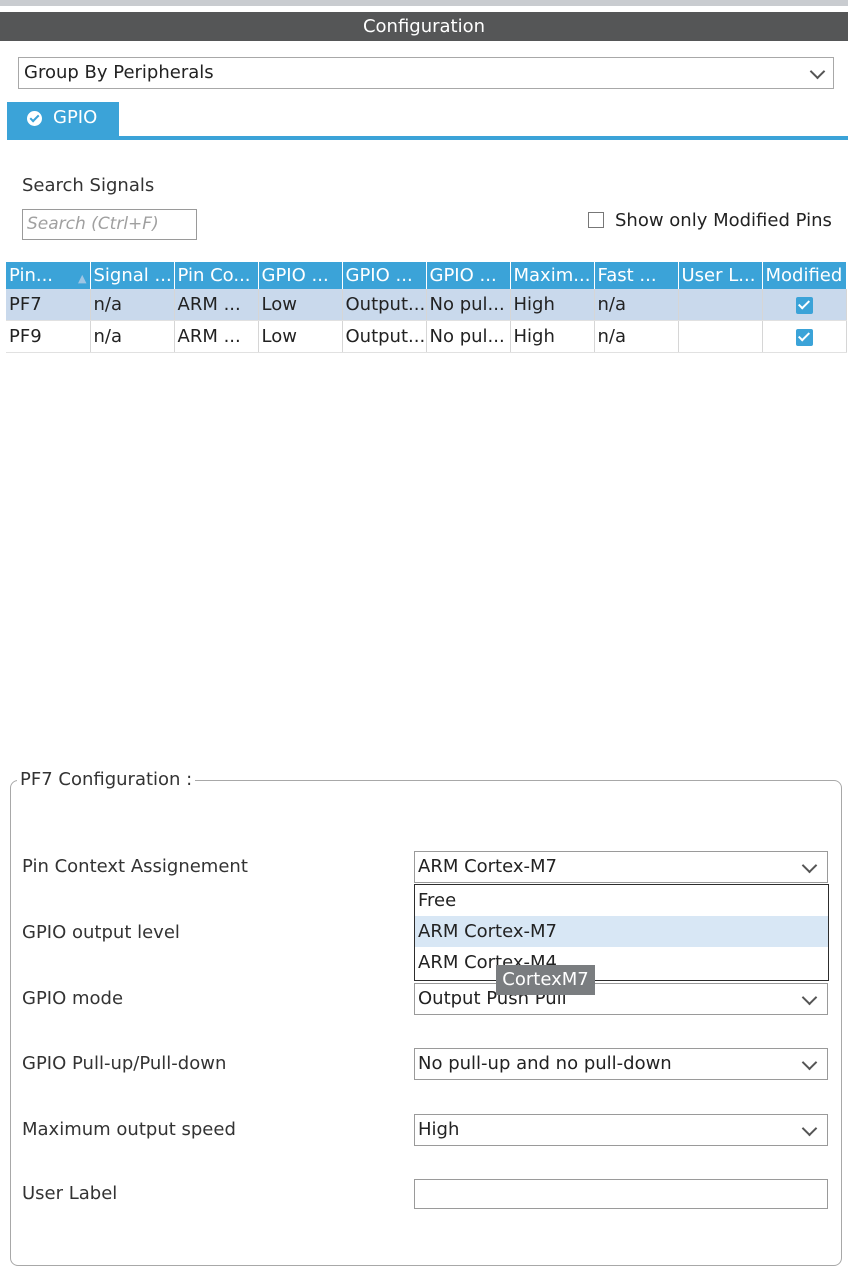 The height and width of the screenshot is (1269, 848). I want to click on column-header-modified: Modified, so click(804, 275).